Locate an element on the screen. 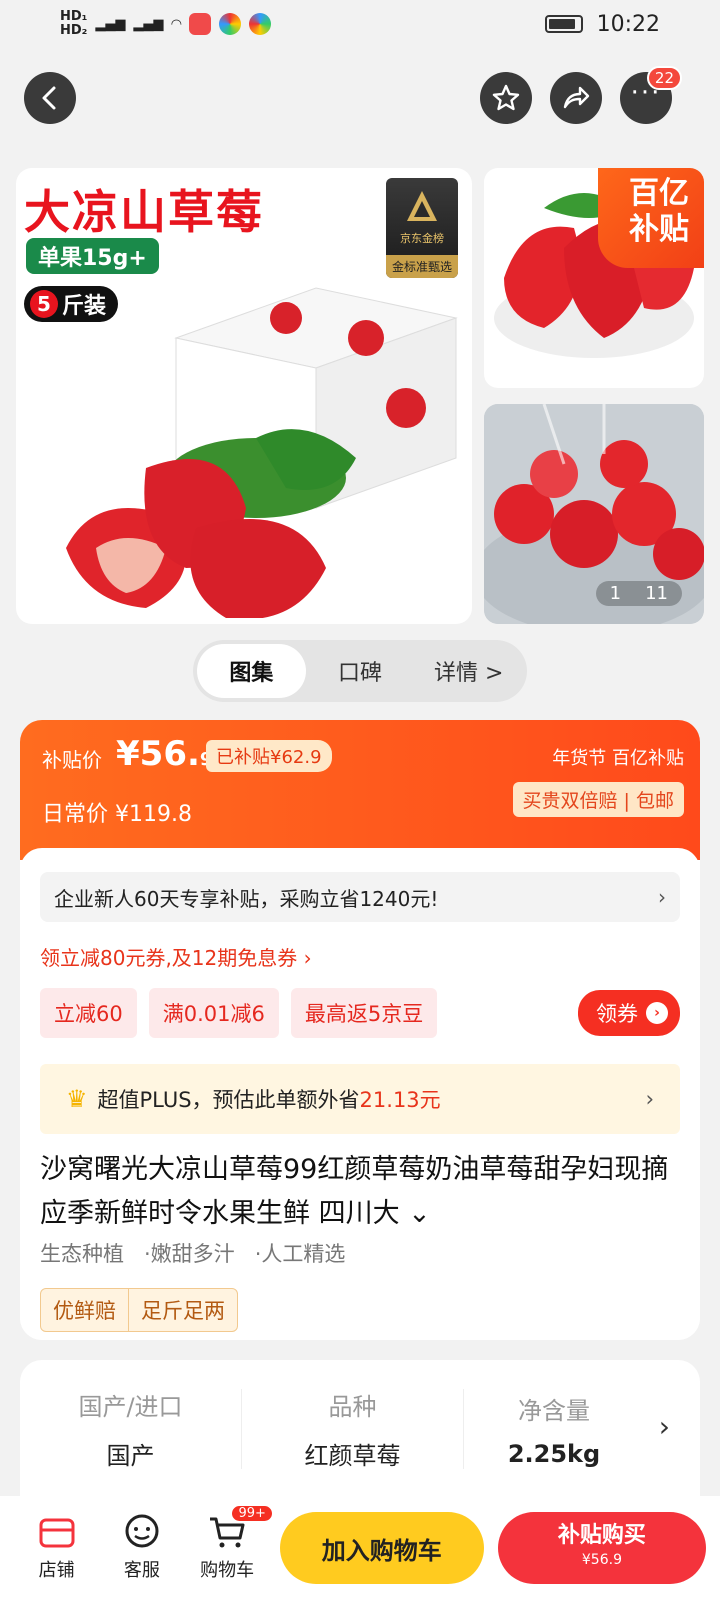 The width and height of the screenshot is (720, 1600). service-button: 客服 is located at coordinates (141, 1548).